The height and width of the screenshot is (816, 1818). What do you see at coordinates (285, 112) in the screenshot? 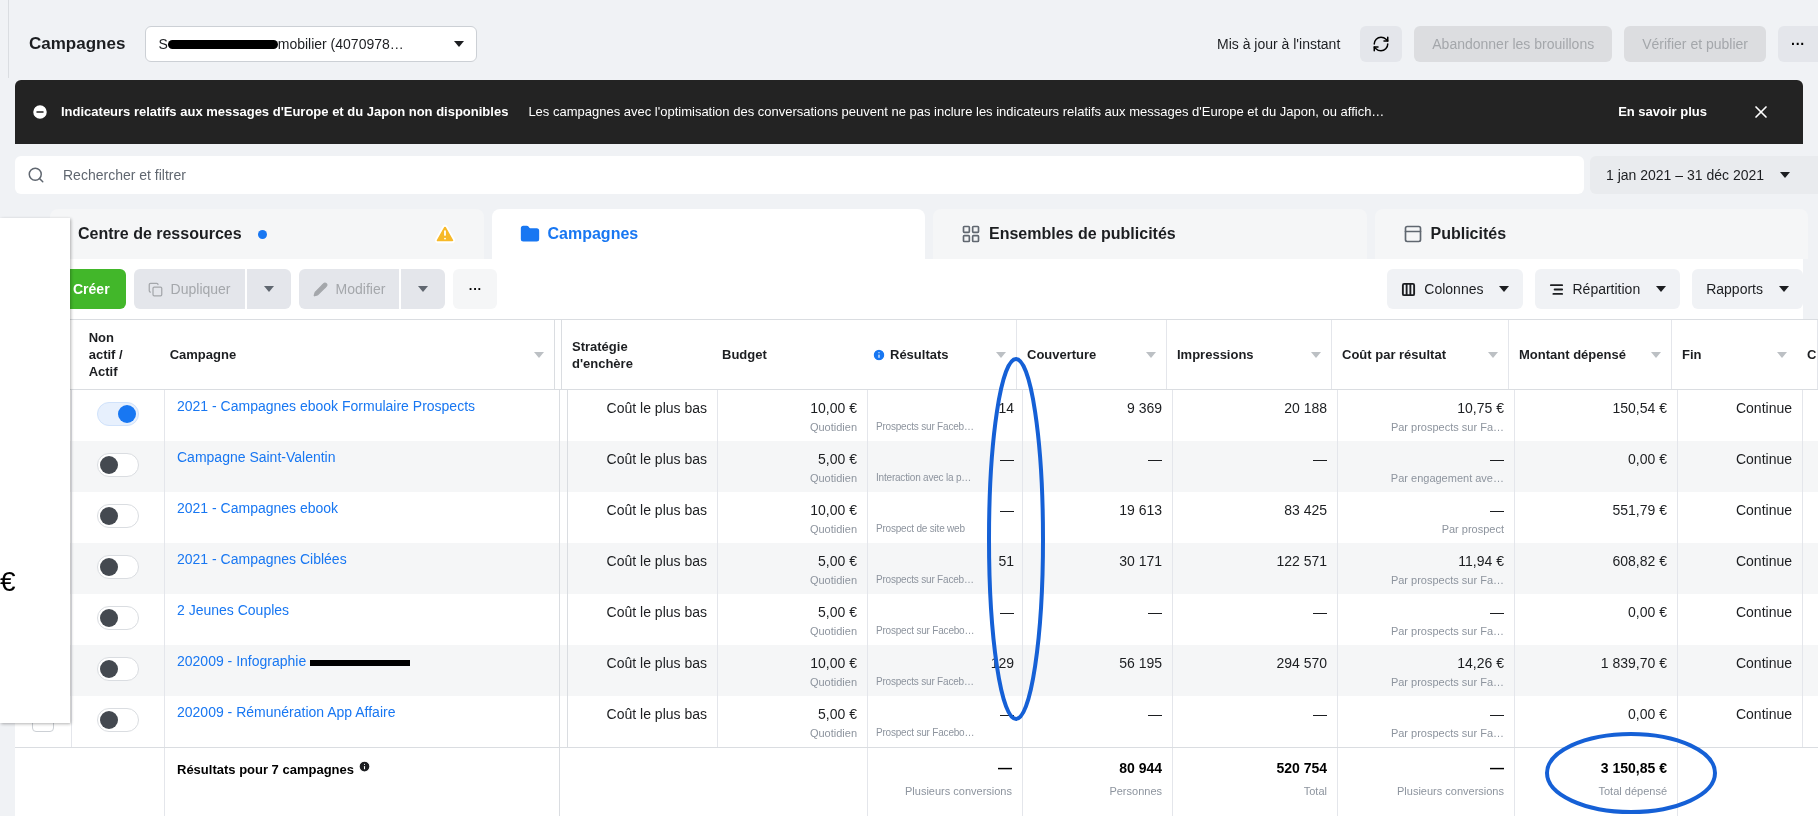
I see `banner-title: Indicateurs relatifs aux messages d'Europe et du Japon non disponibles` at bounding box center [285, 112].